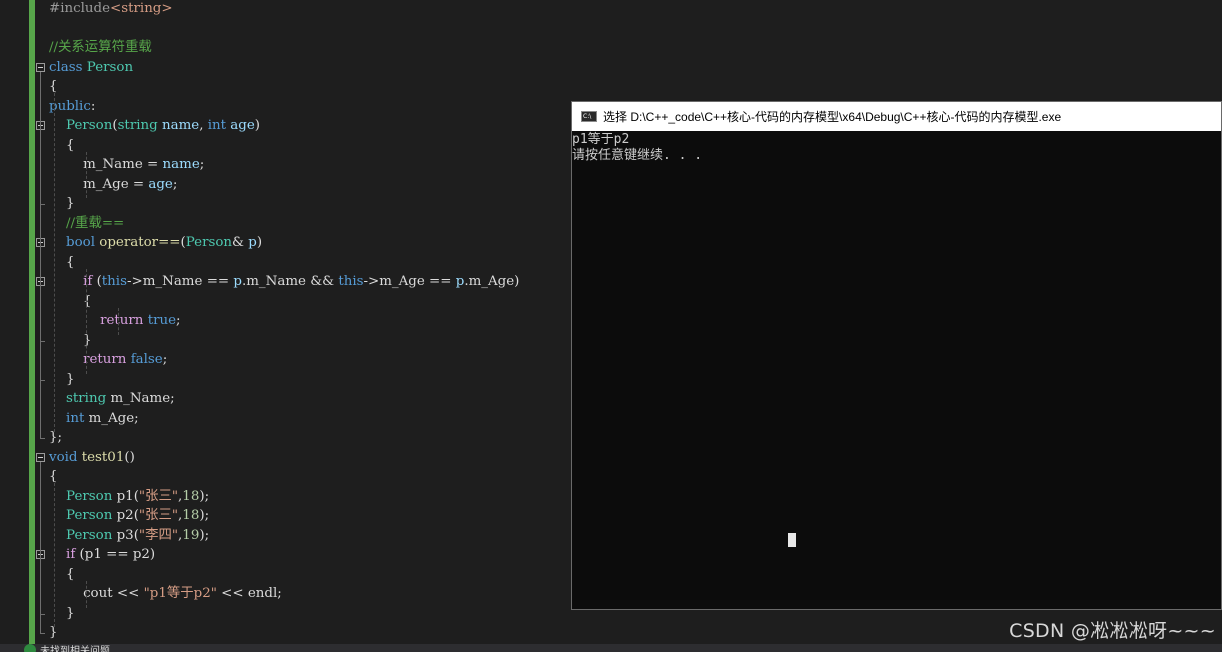 The height and width of the screenshot is (652, 1222). I want to click on text-cursor, so click(792, 540).